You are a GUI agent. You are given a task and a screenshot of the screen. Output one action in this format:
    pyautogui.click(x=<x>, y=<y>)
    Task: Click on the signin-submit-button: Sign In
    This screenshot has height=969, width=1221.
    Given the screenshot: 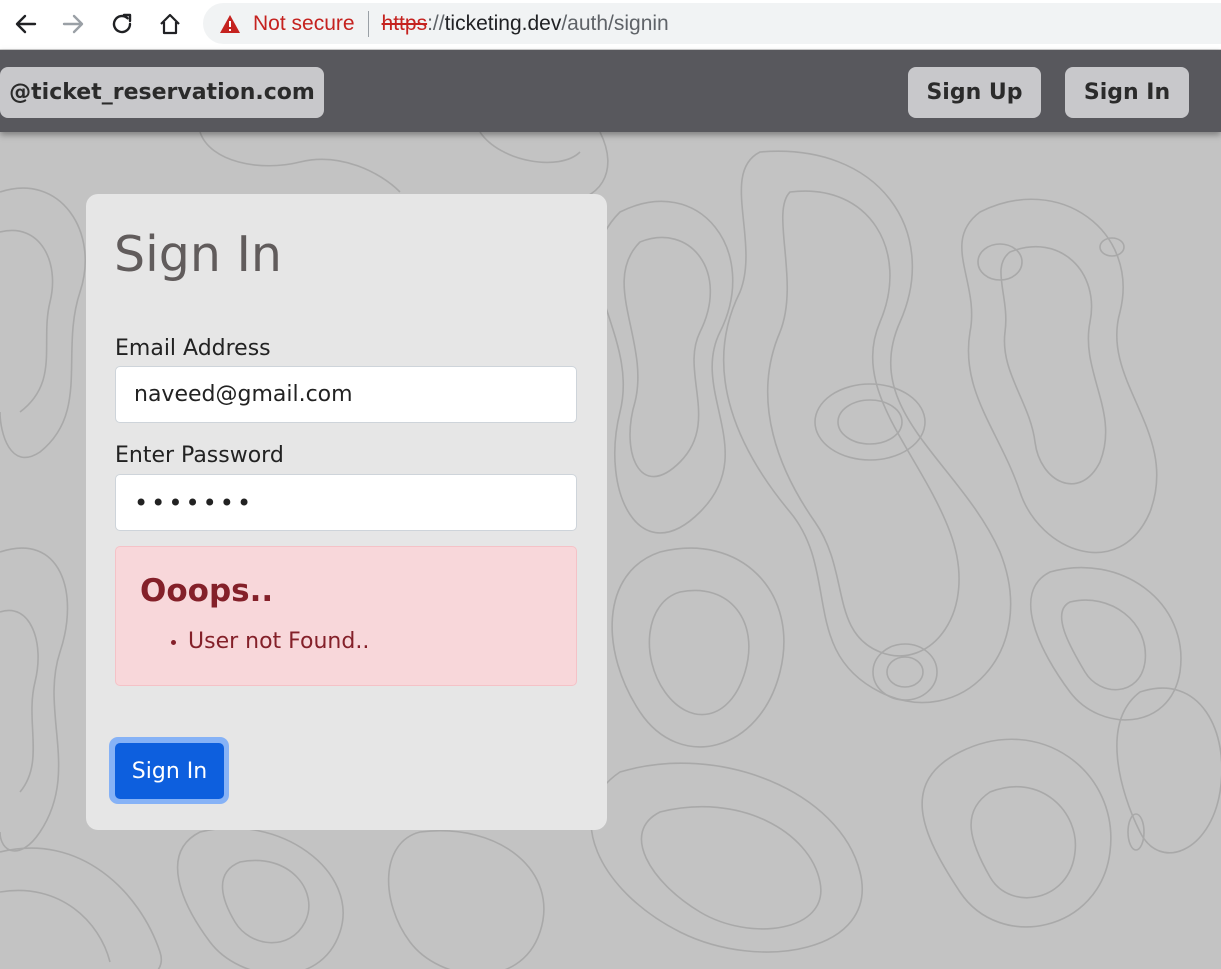 What is the action you would take?
    pyautogui.click(x=169, y=771)
    